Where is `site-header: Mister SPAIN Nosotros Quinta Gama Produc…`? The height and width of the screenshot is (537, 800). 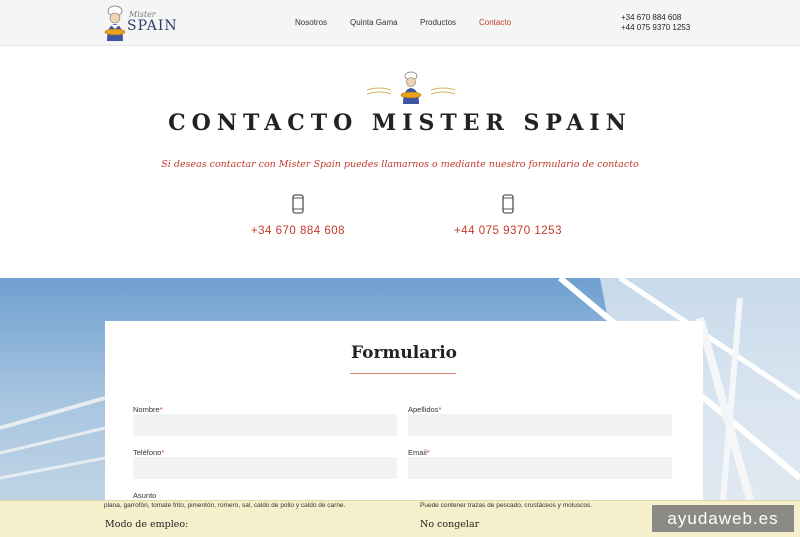
site-header: Mister SPAIN Nosotros Quinta Gama Produc… is located at coordinates (400, 23).